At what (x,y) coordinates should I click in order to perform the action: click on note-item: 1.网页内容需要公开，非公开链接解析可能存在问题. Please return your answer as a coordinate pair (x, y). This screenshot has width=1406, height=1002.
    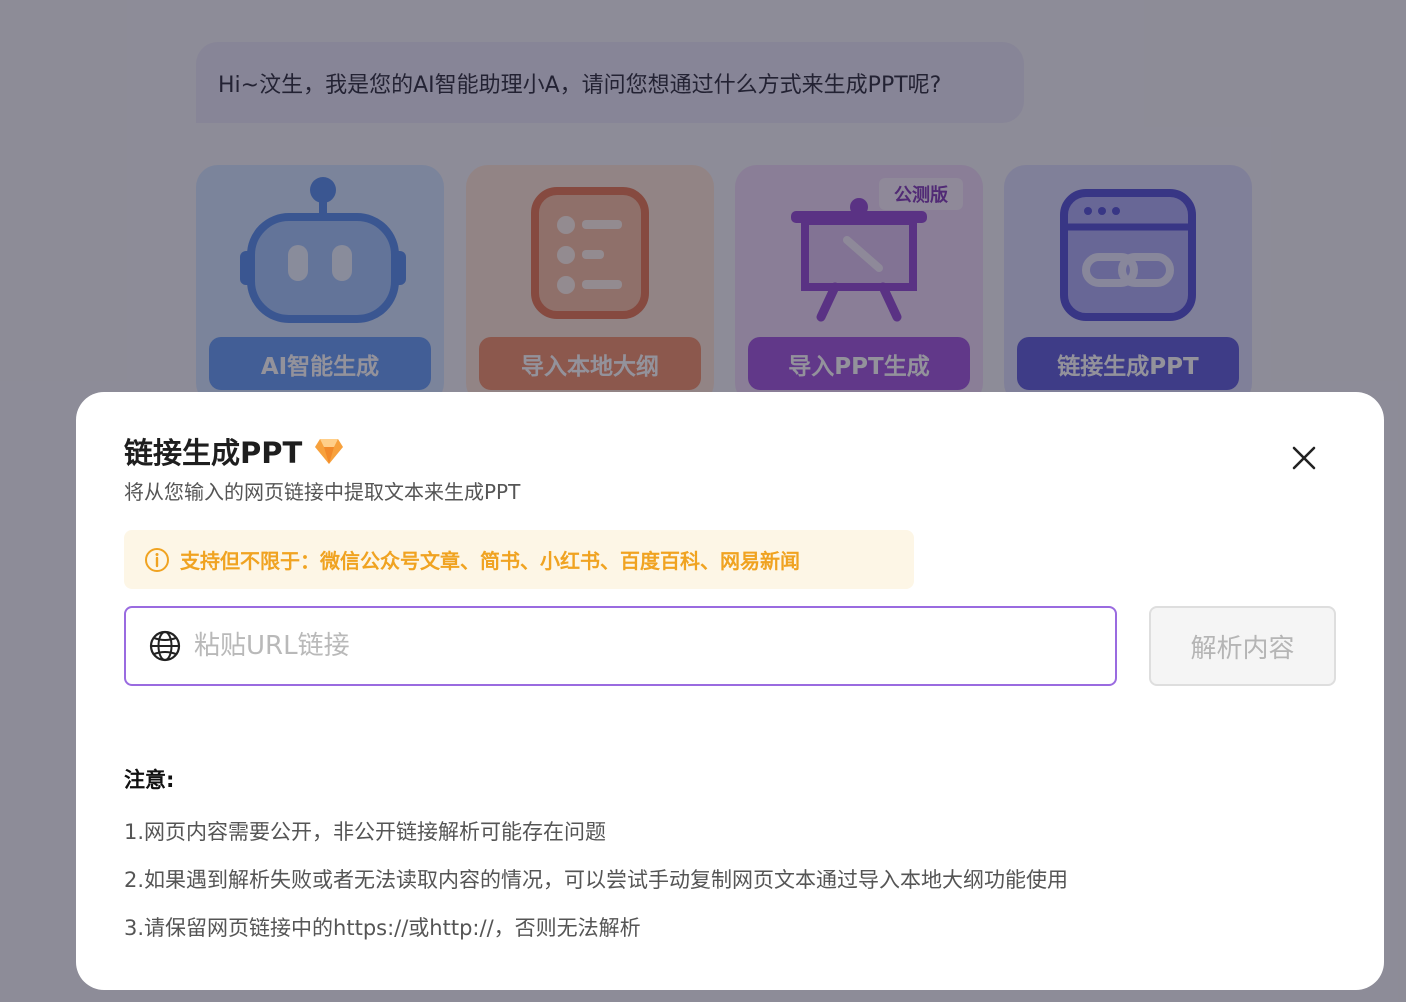
    Looking at the image, I should click on (365, 832).